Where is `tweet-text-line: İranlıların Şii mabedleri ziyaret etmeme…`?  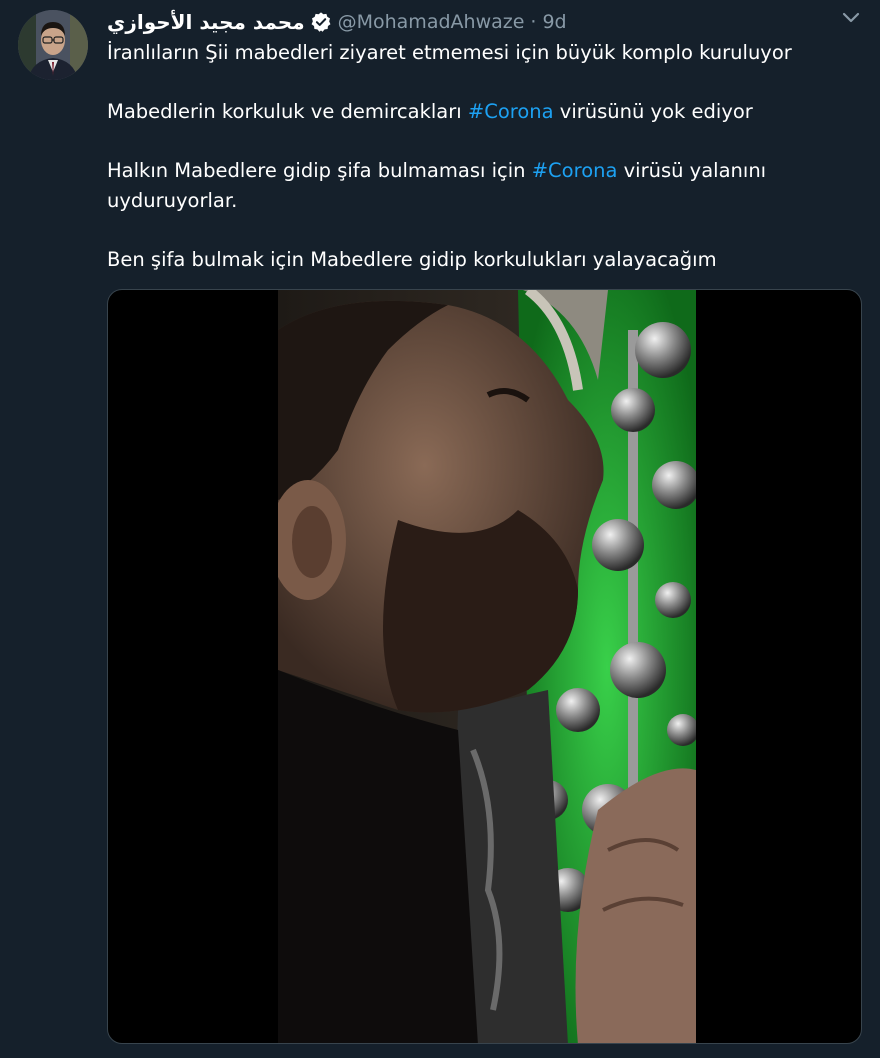 tweet-text-line: İranlıların Şii mabedleri ziyaret etmeme… is located at coordinates (477, 53).